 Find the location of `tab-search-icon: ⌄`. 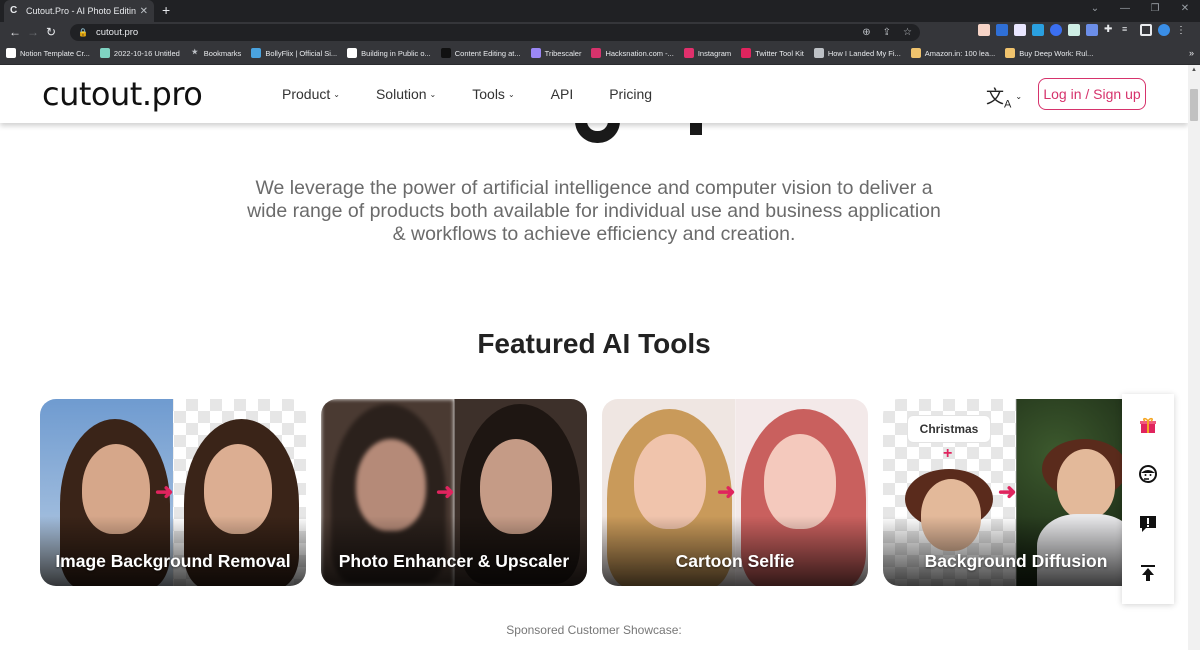

tab-search-icon: ⌄ is located at coordinates (1095, 10).